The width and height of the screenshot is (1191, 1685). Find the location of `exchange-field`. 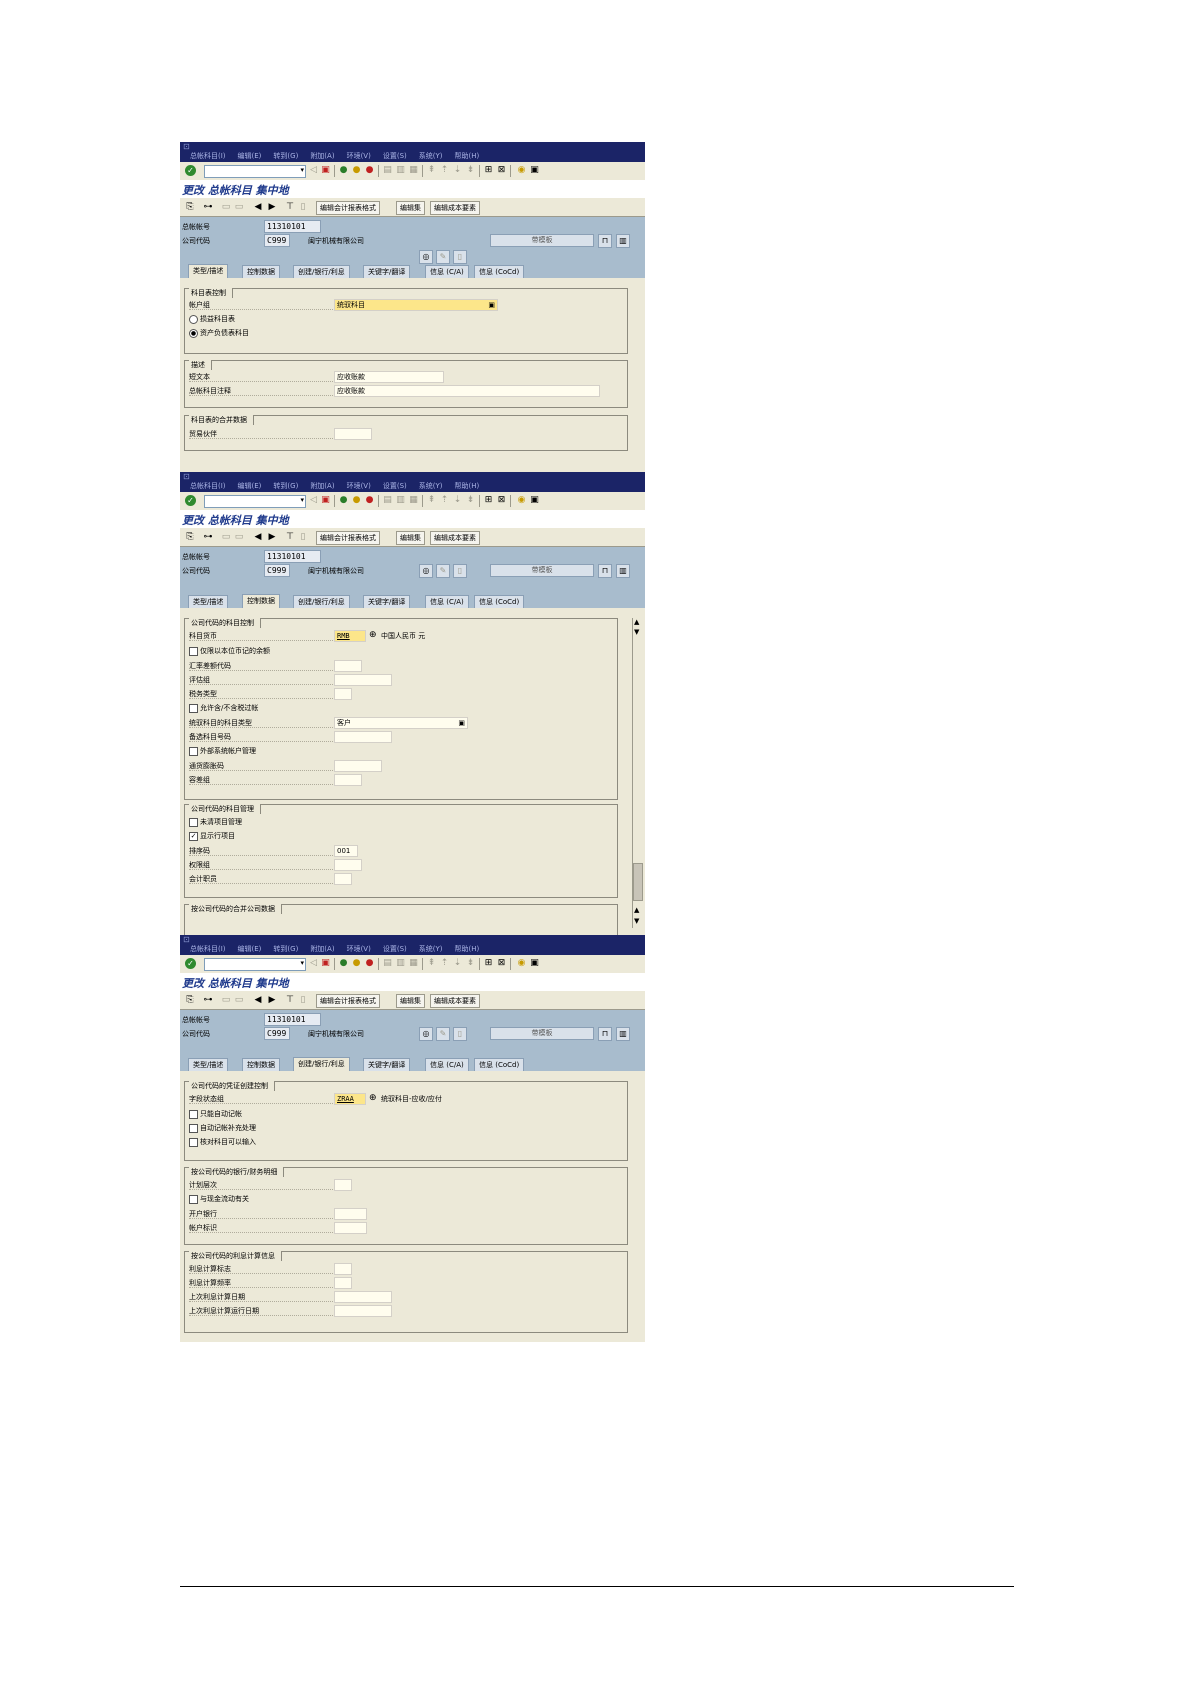

exchange-field is located at coordinates (348, 666).